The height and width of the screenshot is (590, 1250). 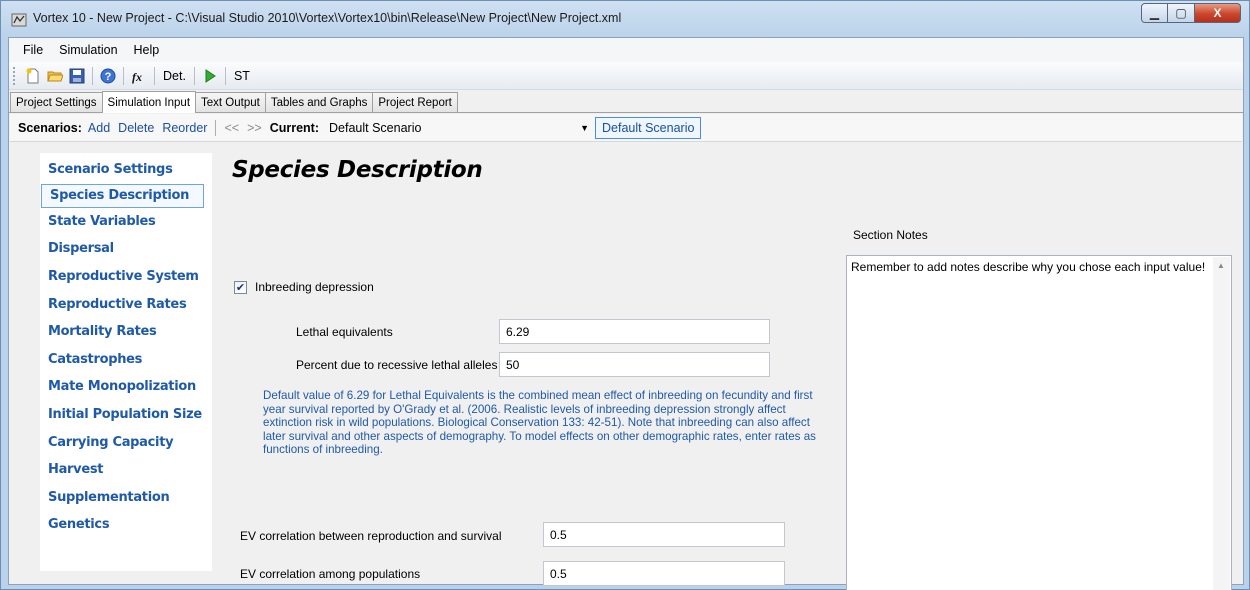 I want to click on new-button, so click(x=33, y=76).